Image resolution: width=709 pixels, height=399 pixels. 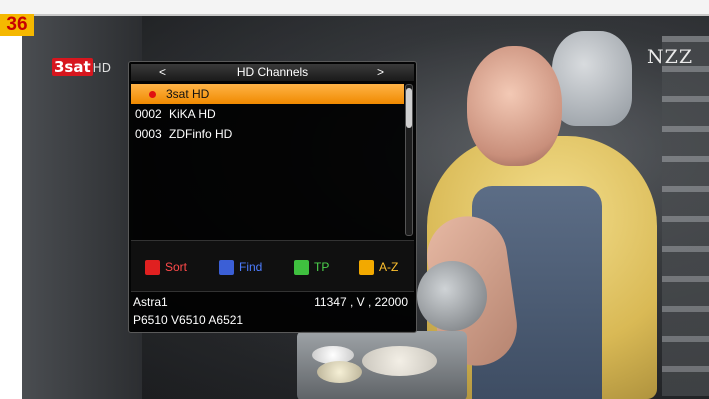 What do you see at coordinates (148, 134) in the screenshot?
I see `channel-number: 0003` at bounding box center [148, 134].